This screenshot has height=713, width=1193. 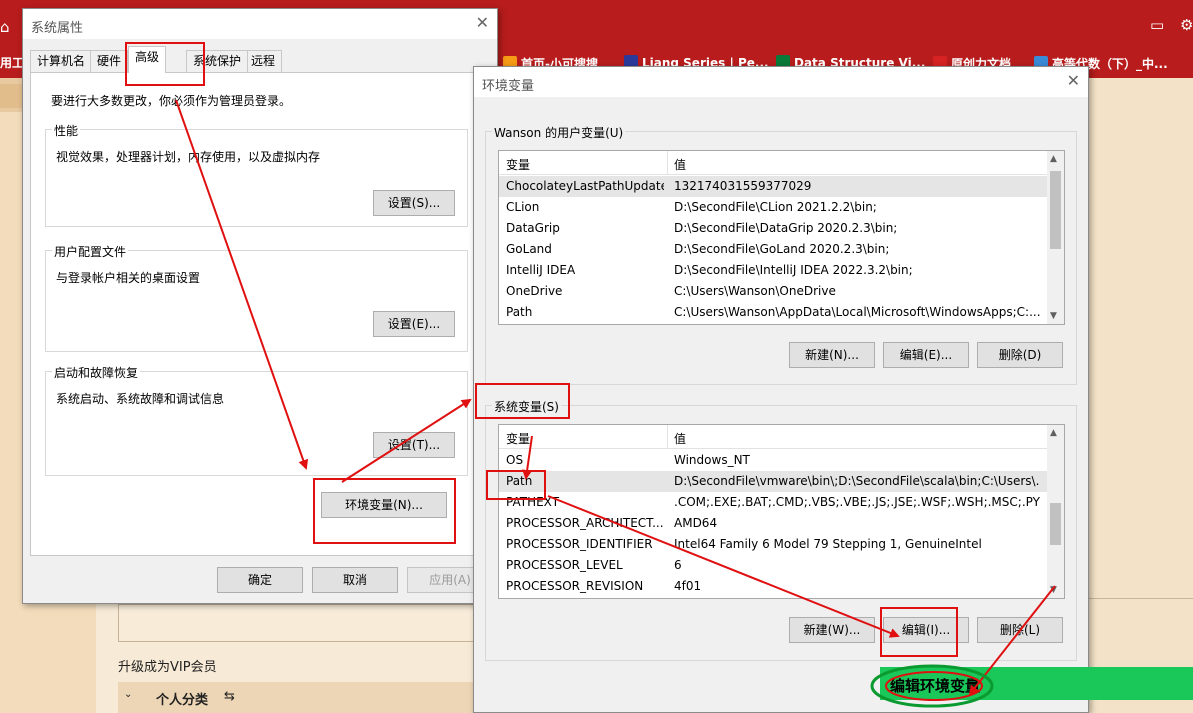 What do you see at coordinates (1012, 640) in the screenshot?
I see `arrow-edit-to-window` at bounding box center [1012, 640].